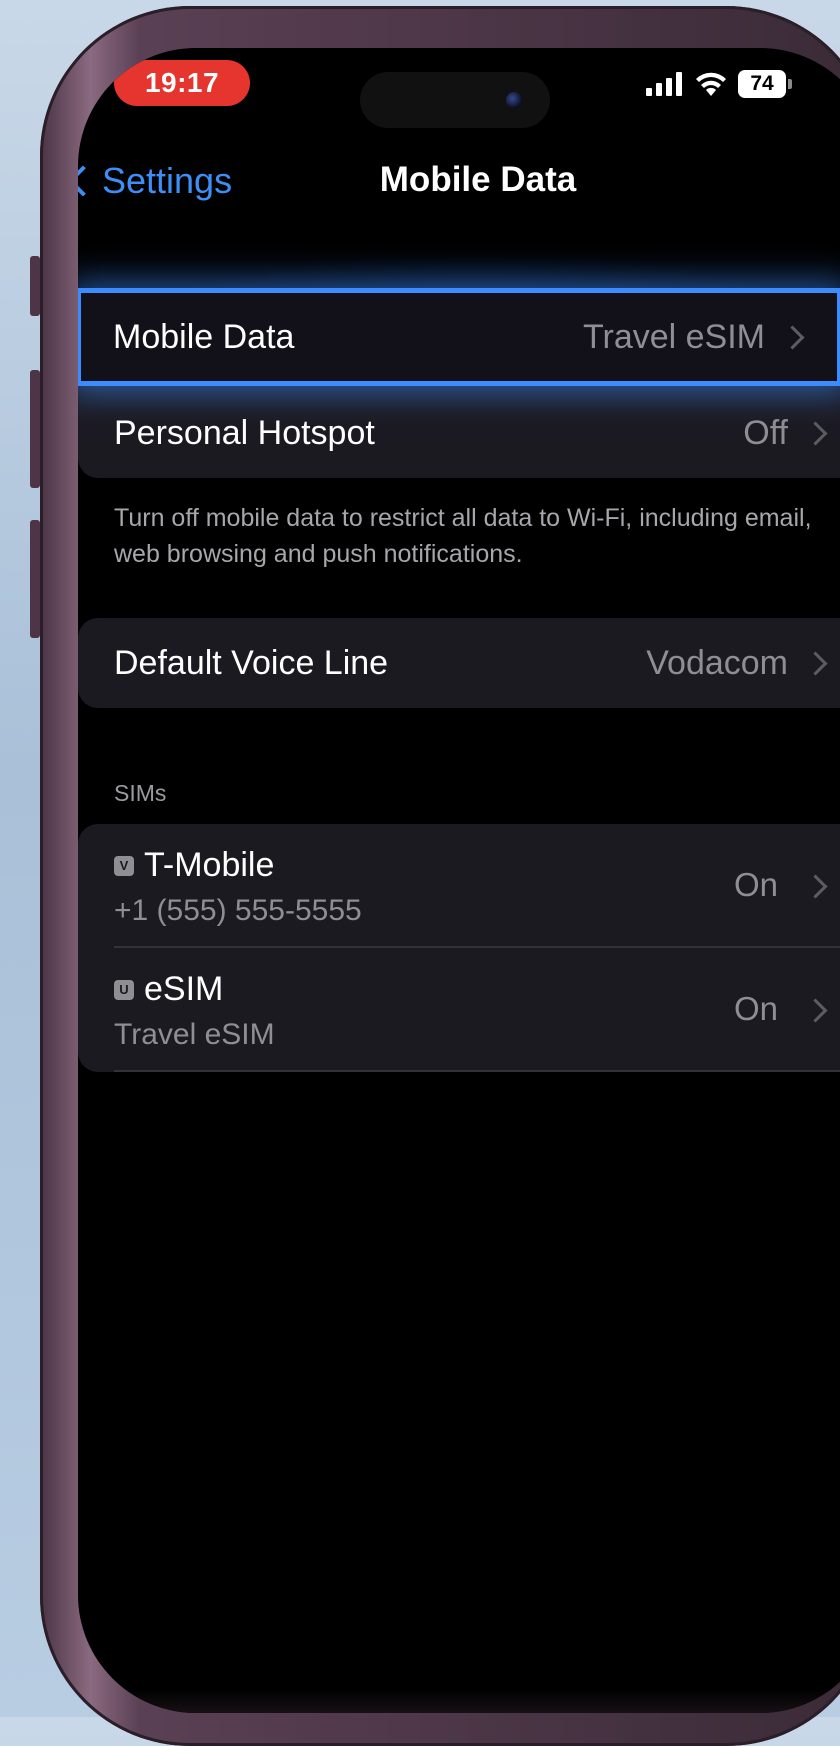  I want to click on sim-badge-icon: V, so click(124, 865).